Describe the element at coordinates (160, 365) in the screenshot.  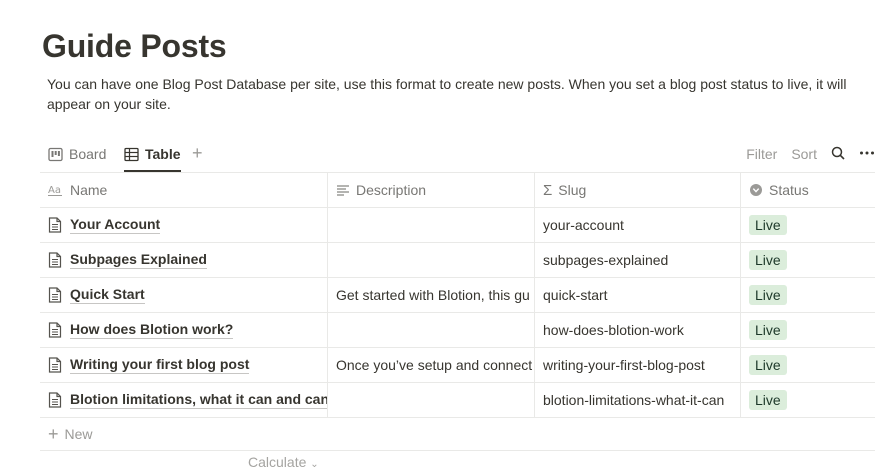
I see `row-name: Writing your first blog post` at that location.